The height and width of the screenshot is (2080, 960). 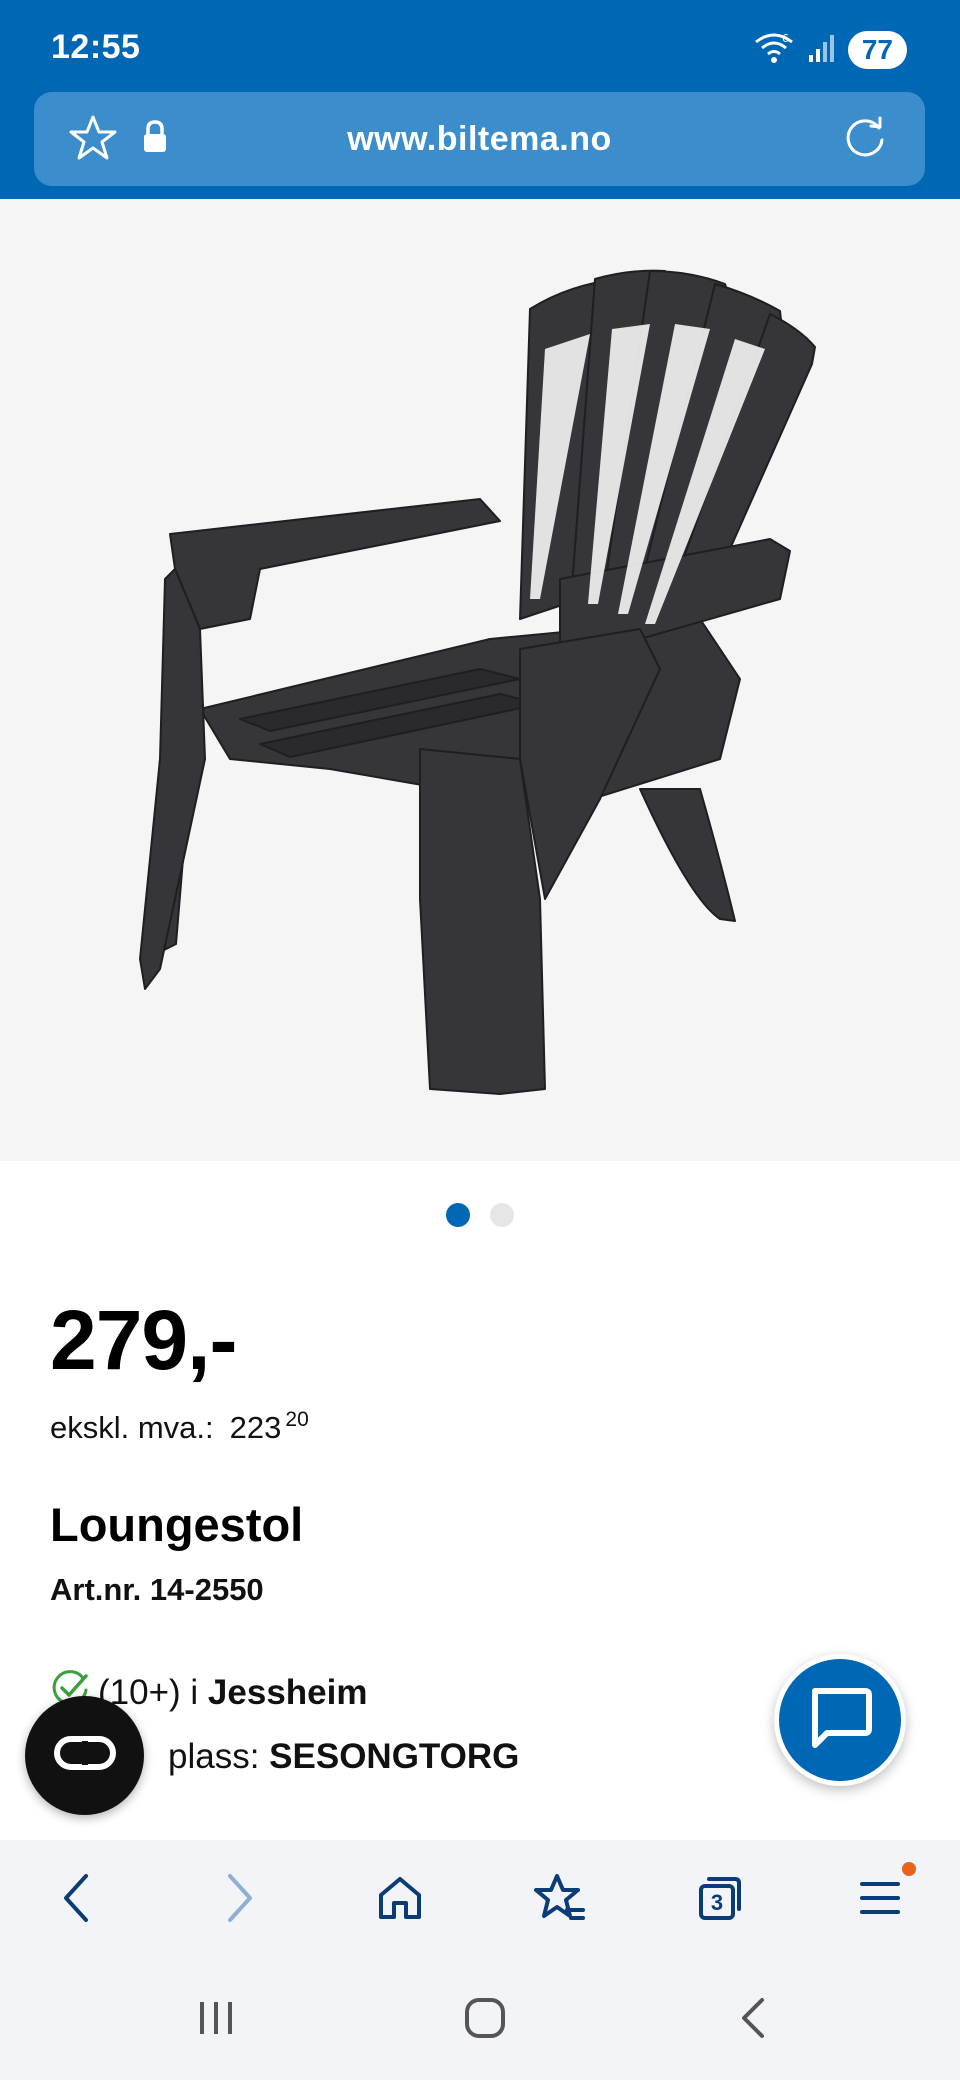 What do you see at coordinates (157, 1589) in the screenshot?
I see `article-number: Art.nr. 14-2550` at bounding box center [157, 1589].